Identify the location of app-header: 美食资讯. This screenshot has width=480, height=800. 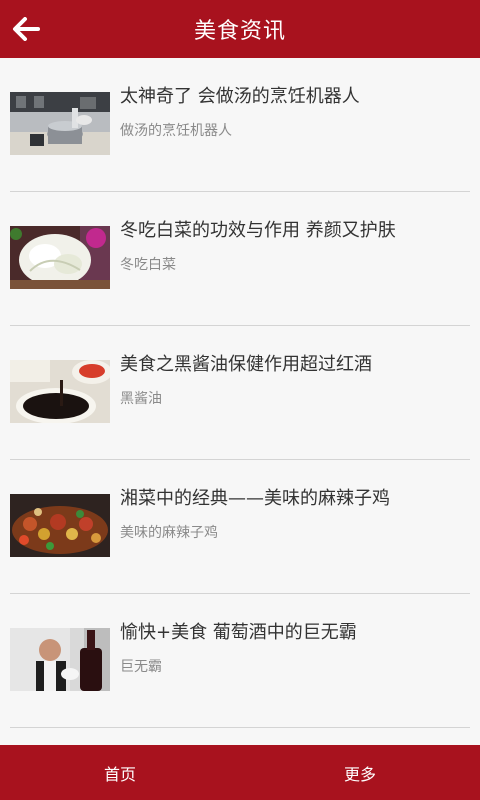
(240, 29).